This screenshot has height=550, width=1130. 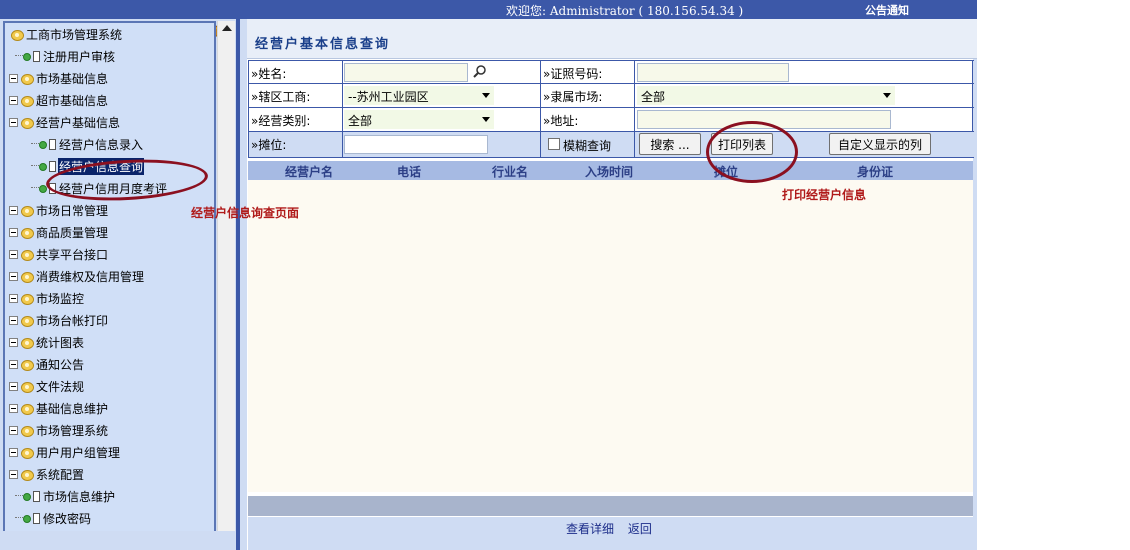 I want to click on search-icon, so click(x=480, y=72).